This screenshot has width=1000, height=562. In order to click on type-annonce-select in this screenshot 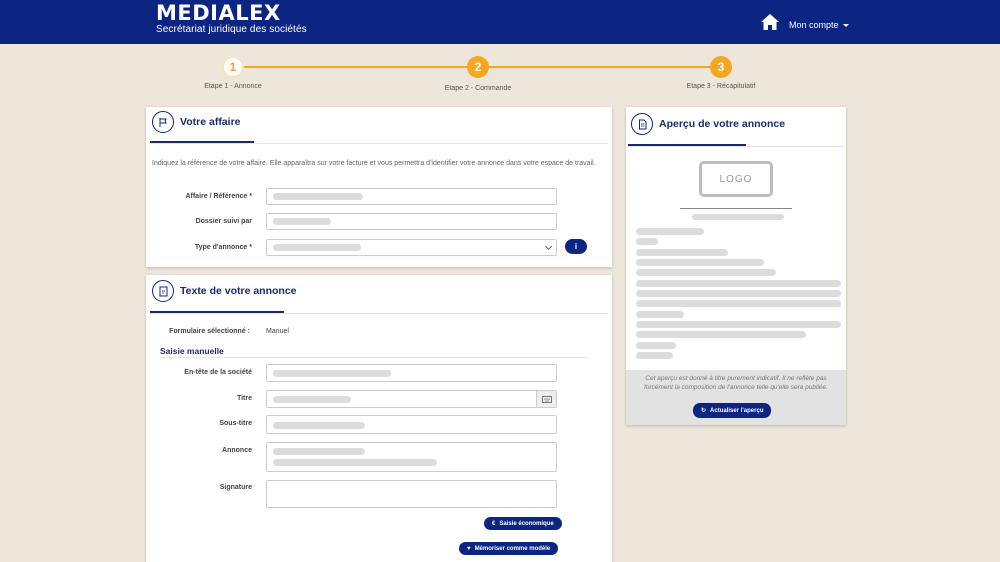, I will do `click(411, 247)`.